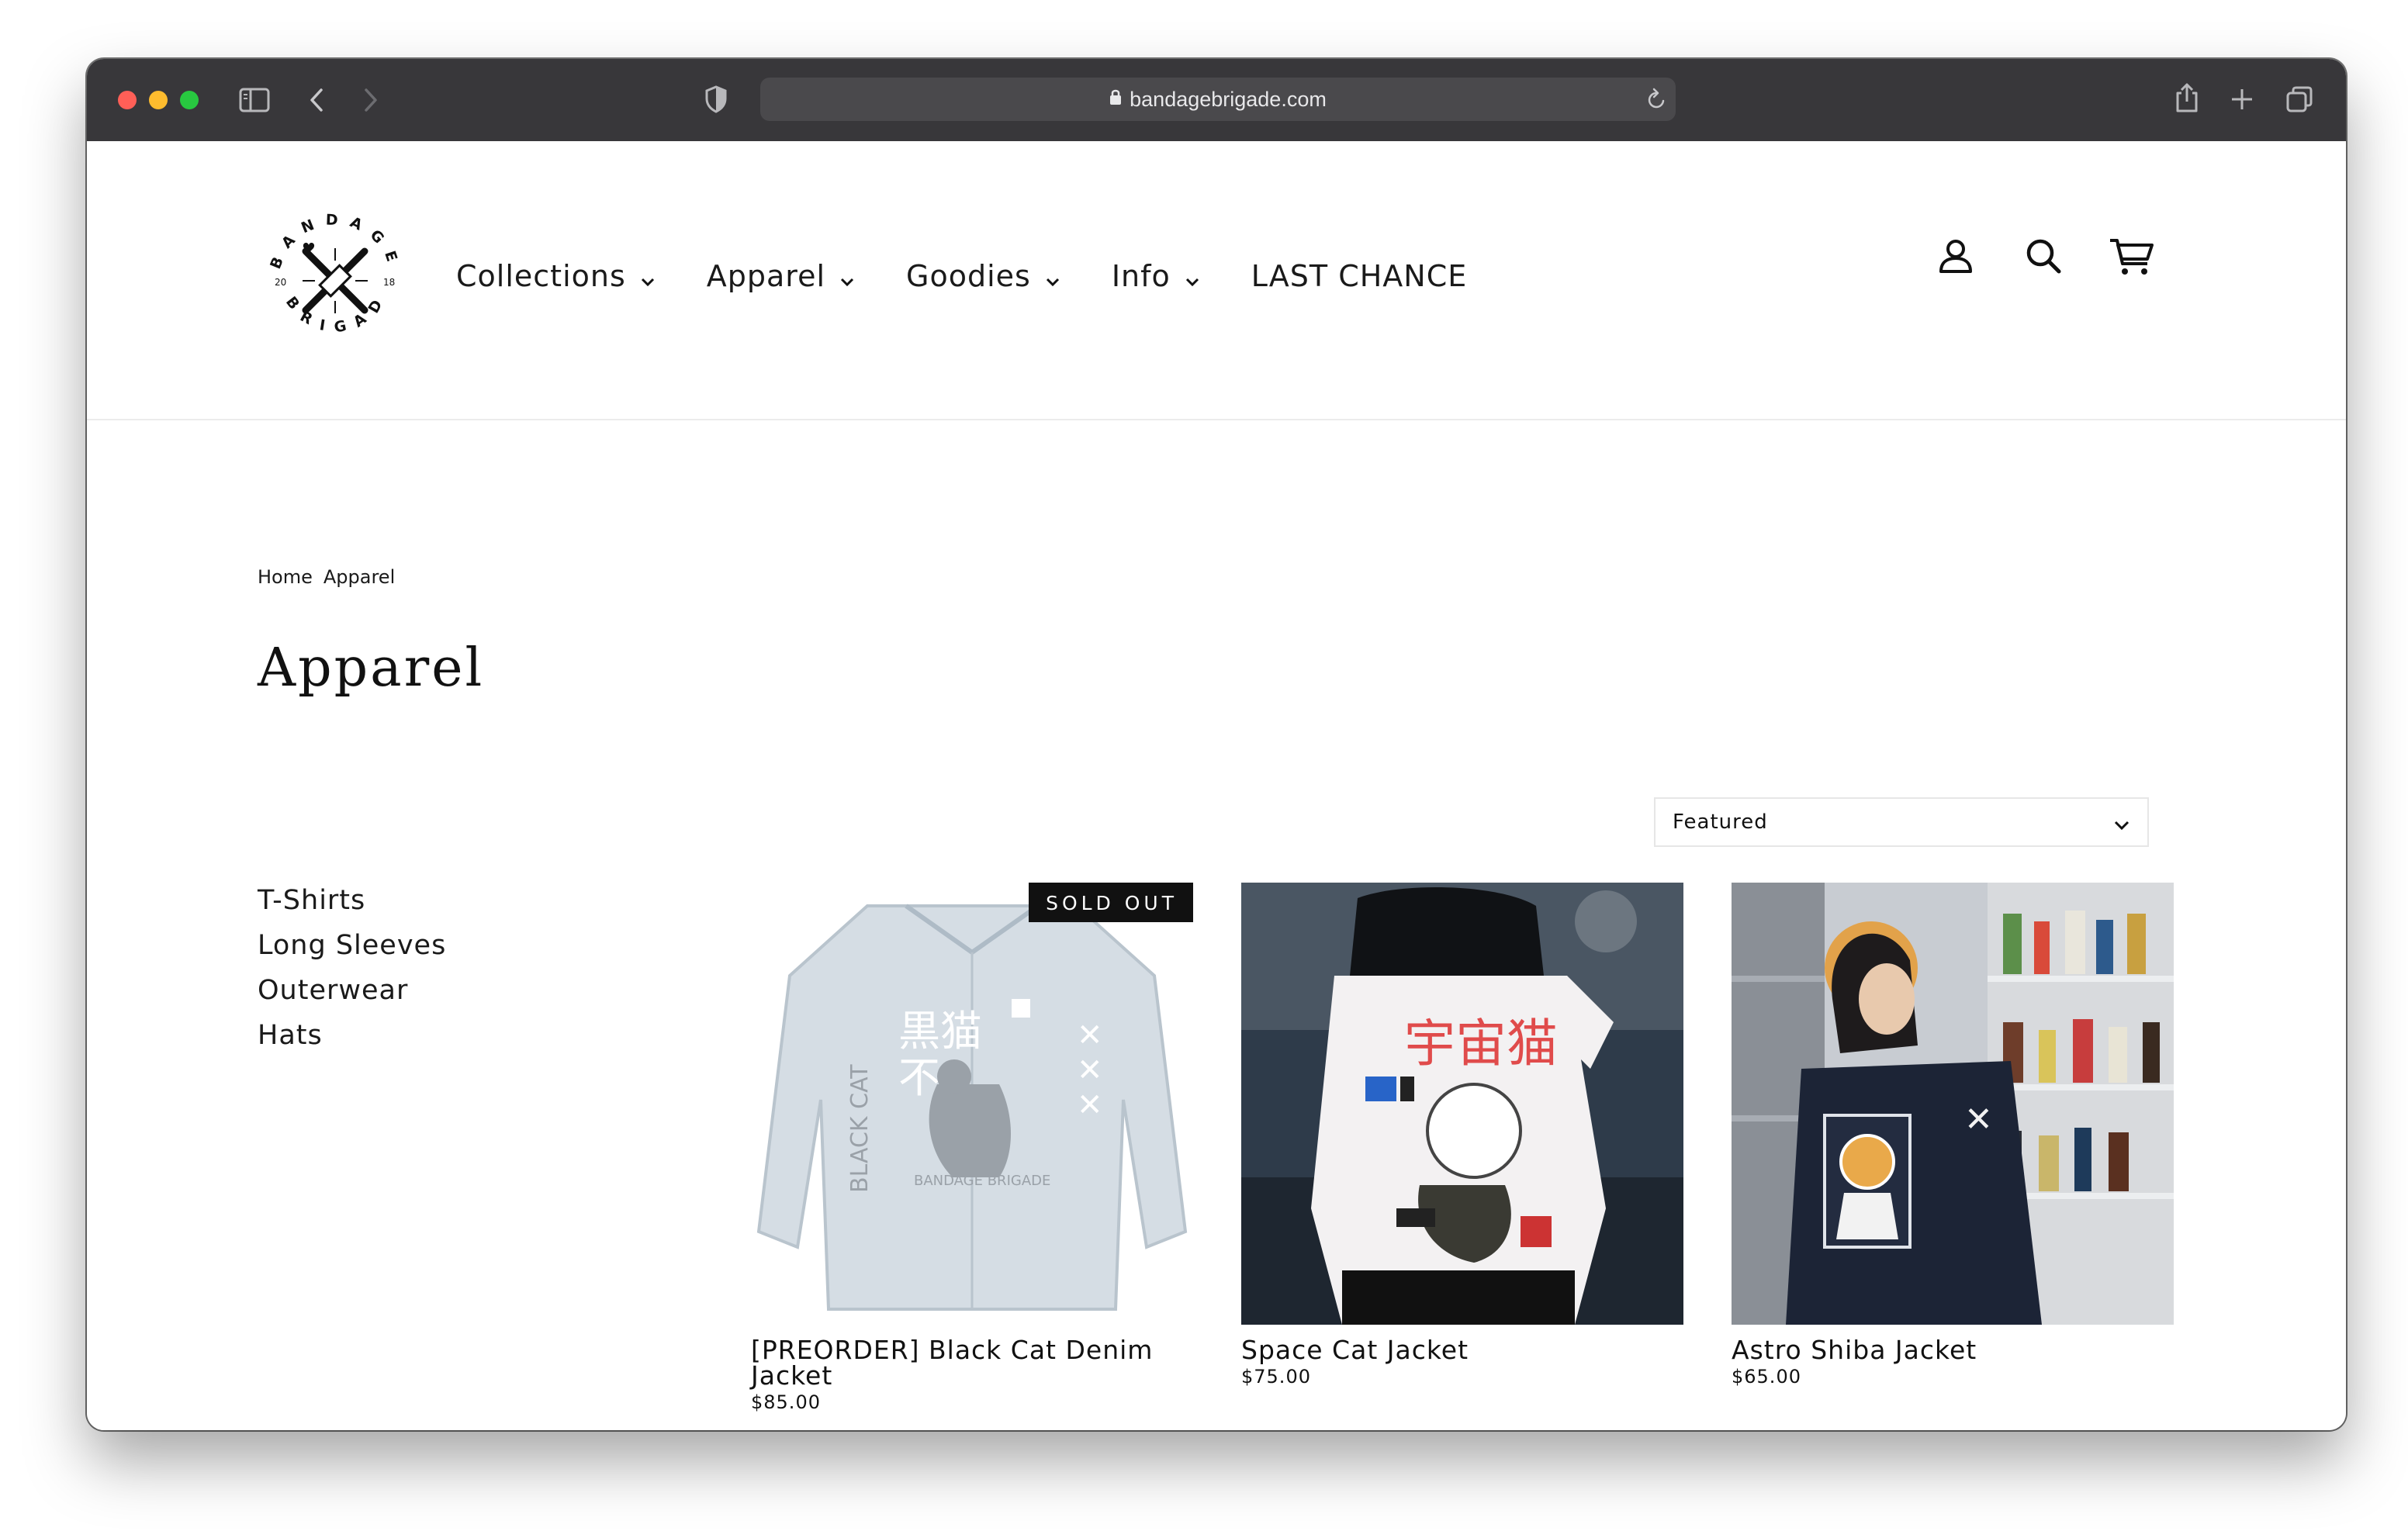  What do you see at coordinates (766, 276) in the screenshot?
I see `nav-apparel-label: Apparel` at bounding box center [766, 276].